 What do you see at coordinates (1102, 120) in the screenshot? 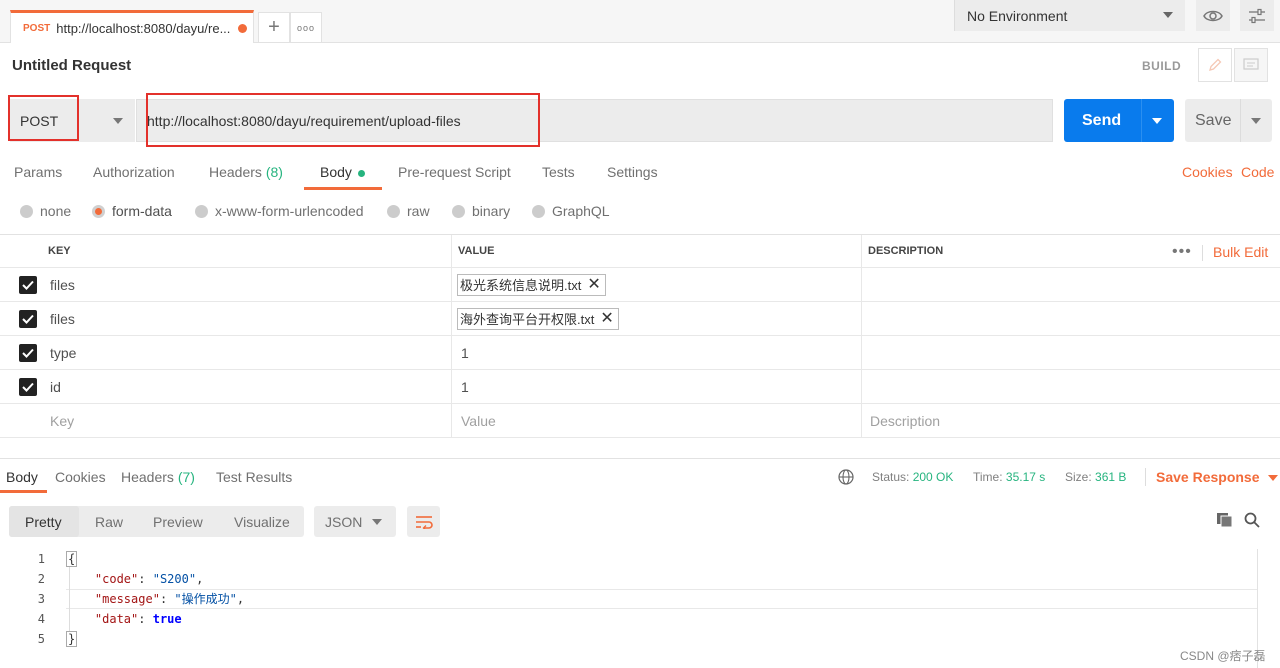
I see `send-label: Send` at bounding box center [1102, 120].